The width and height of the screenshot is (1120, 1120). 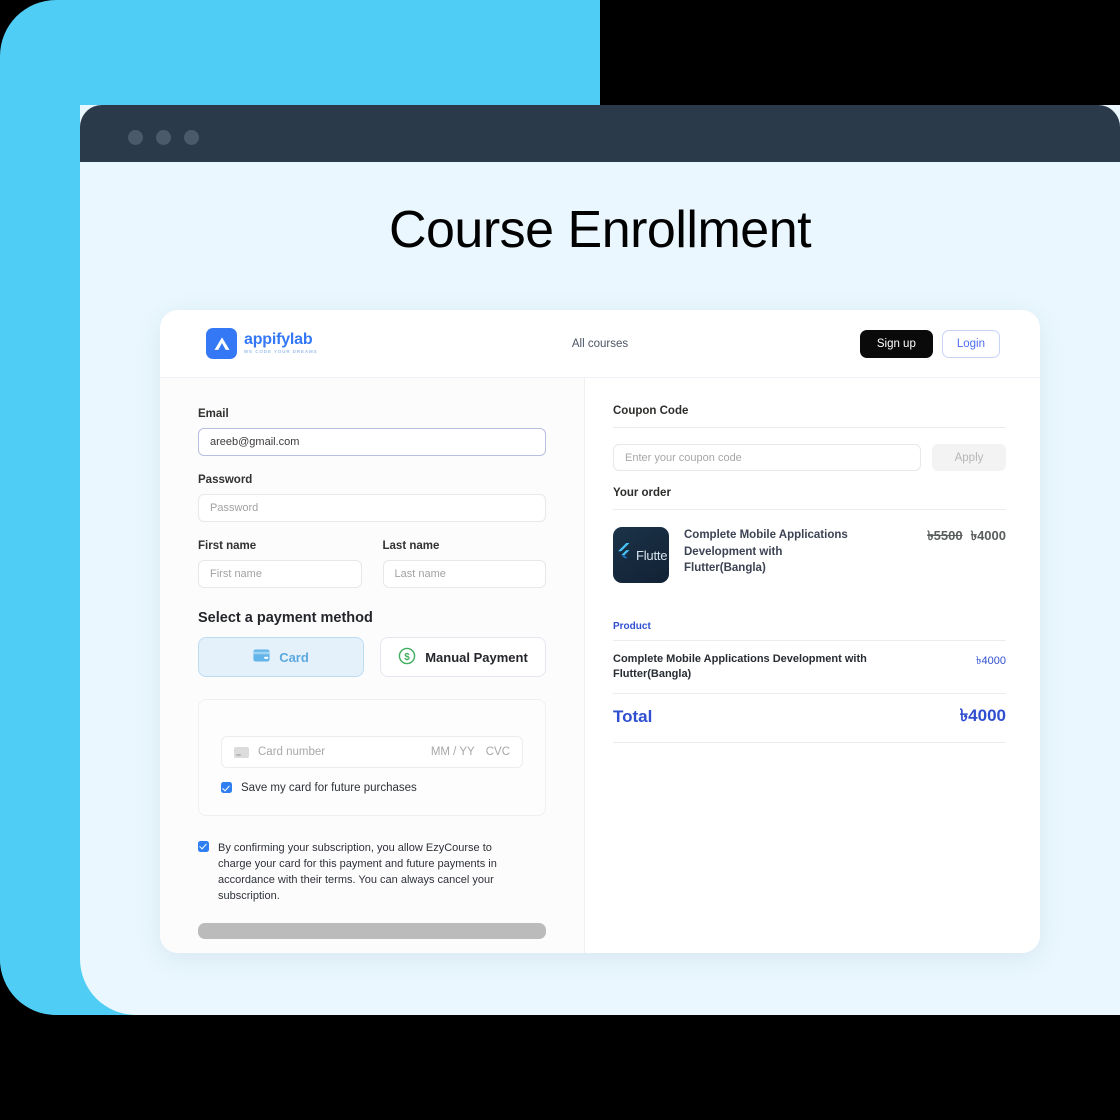 I want to click on save-card-label: Save my card for future purchases, so click(x=329, y=788).